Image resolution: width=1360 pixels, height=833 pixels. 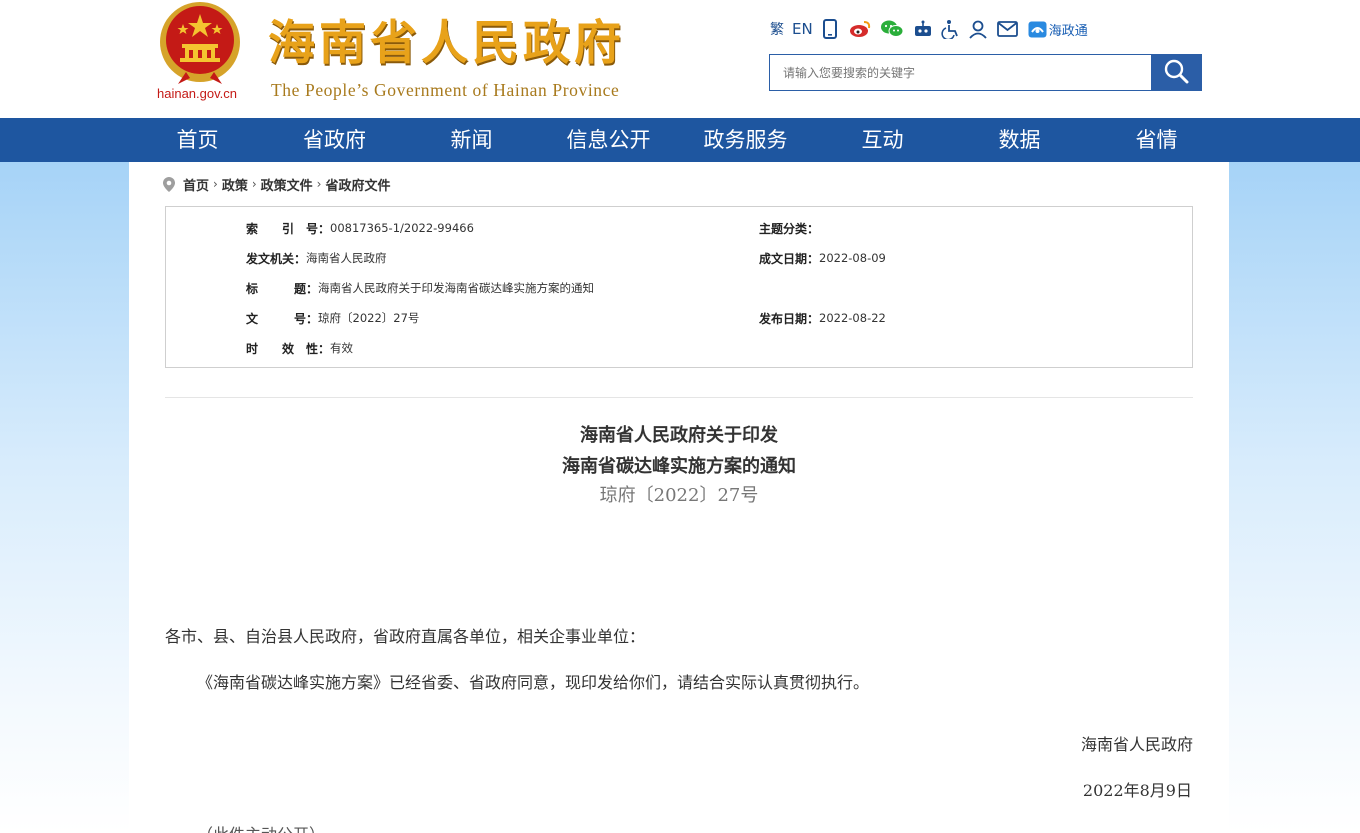 What do you see at coordinates (287, 184) in the screenshot?
I see `breadcrumb-policy-documents: 政策文件` at bounding box center [287, 184].